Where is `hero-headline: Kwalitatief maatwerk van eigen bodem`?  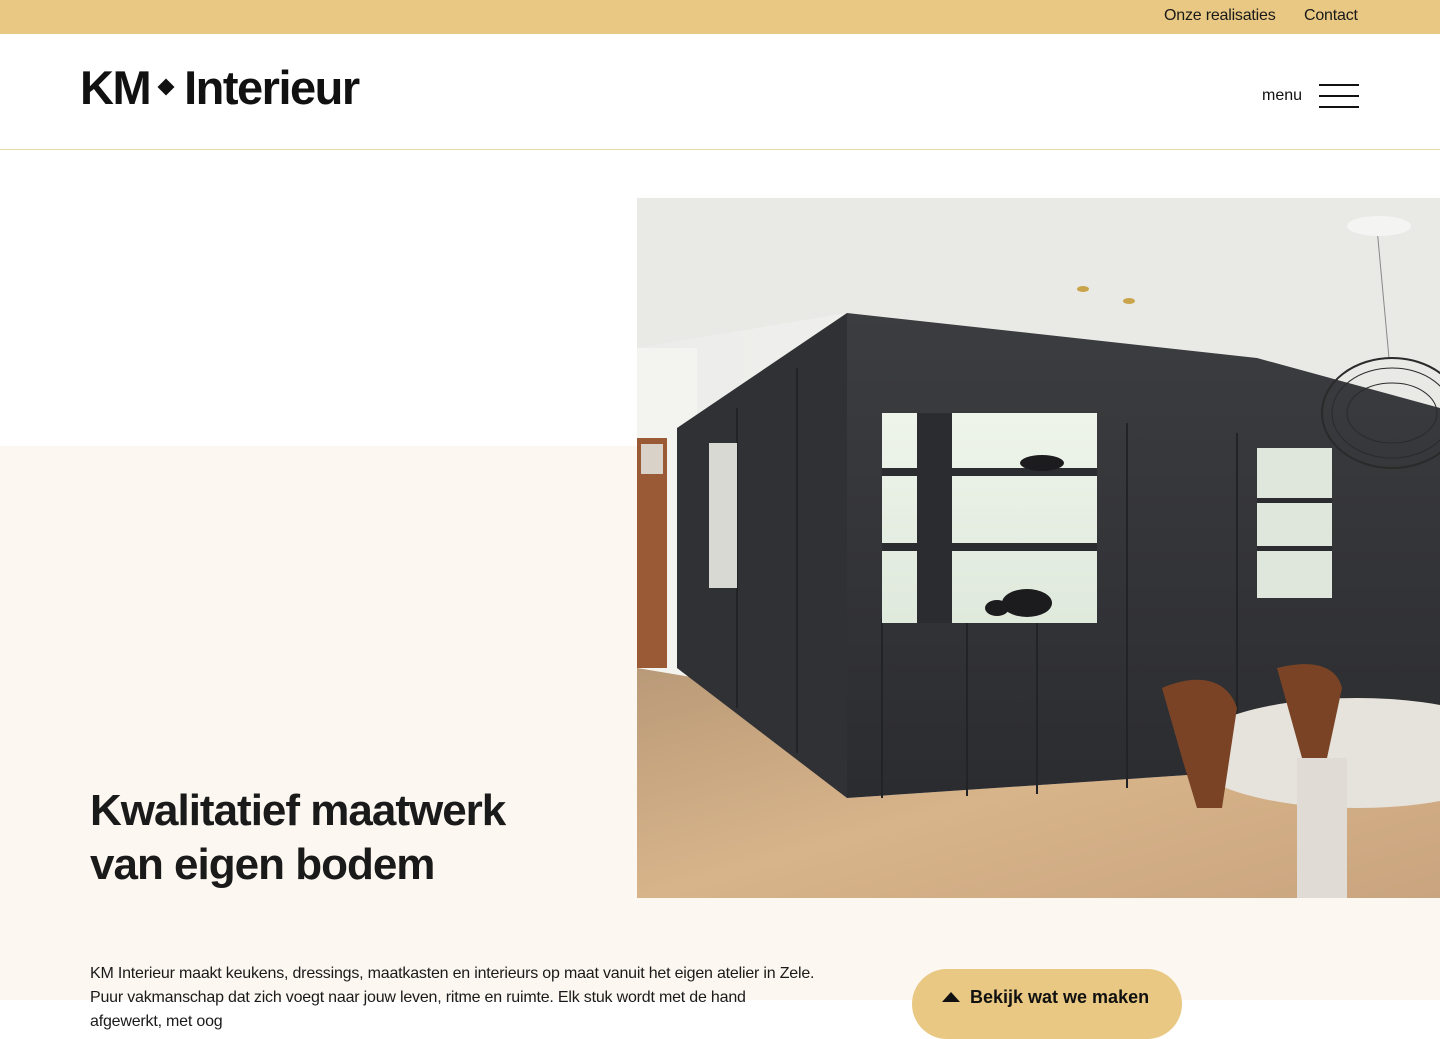 hero-headline: Kwalitatief maatwerk van eigen bodem is located at coordinates (350, 838).